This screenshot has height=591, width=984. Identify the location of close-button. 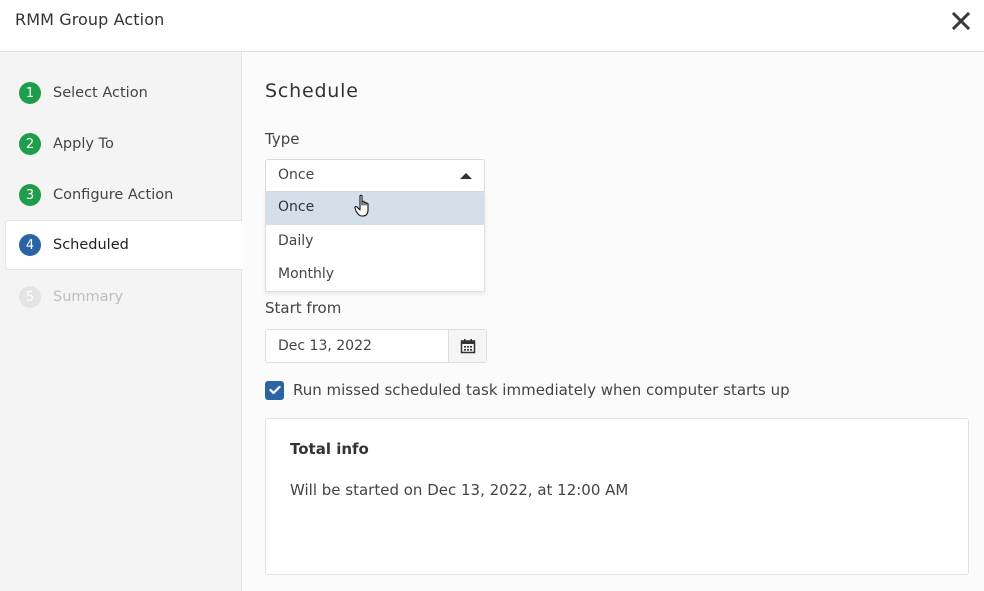
(961, 21).